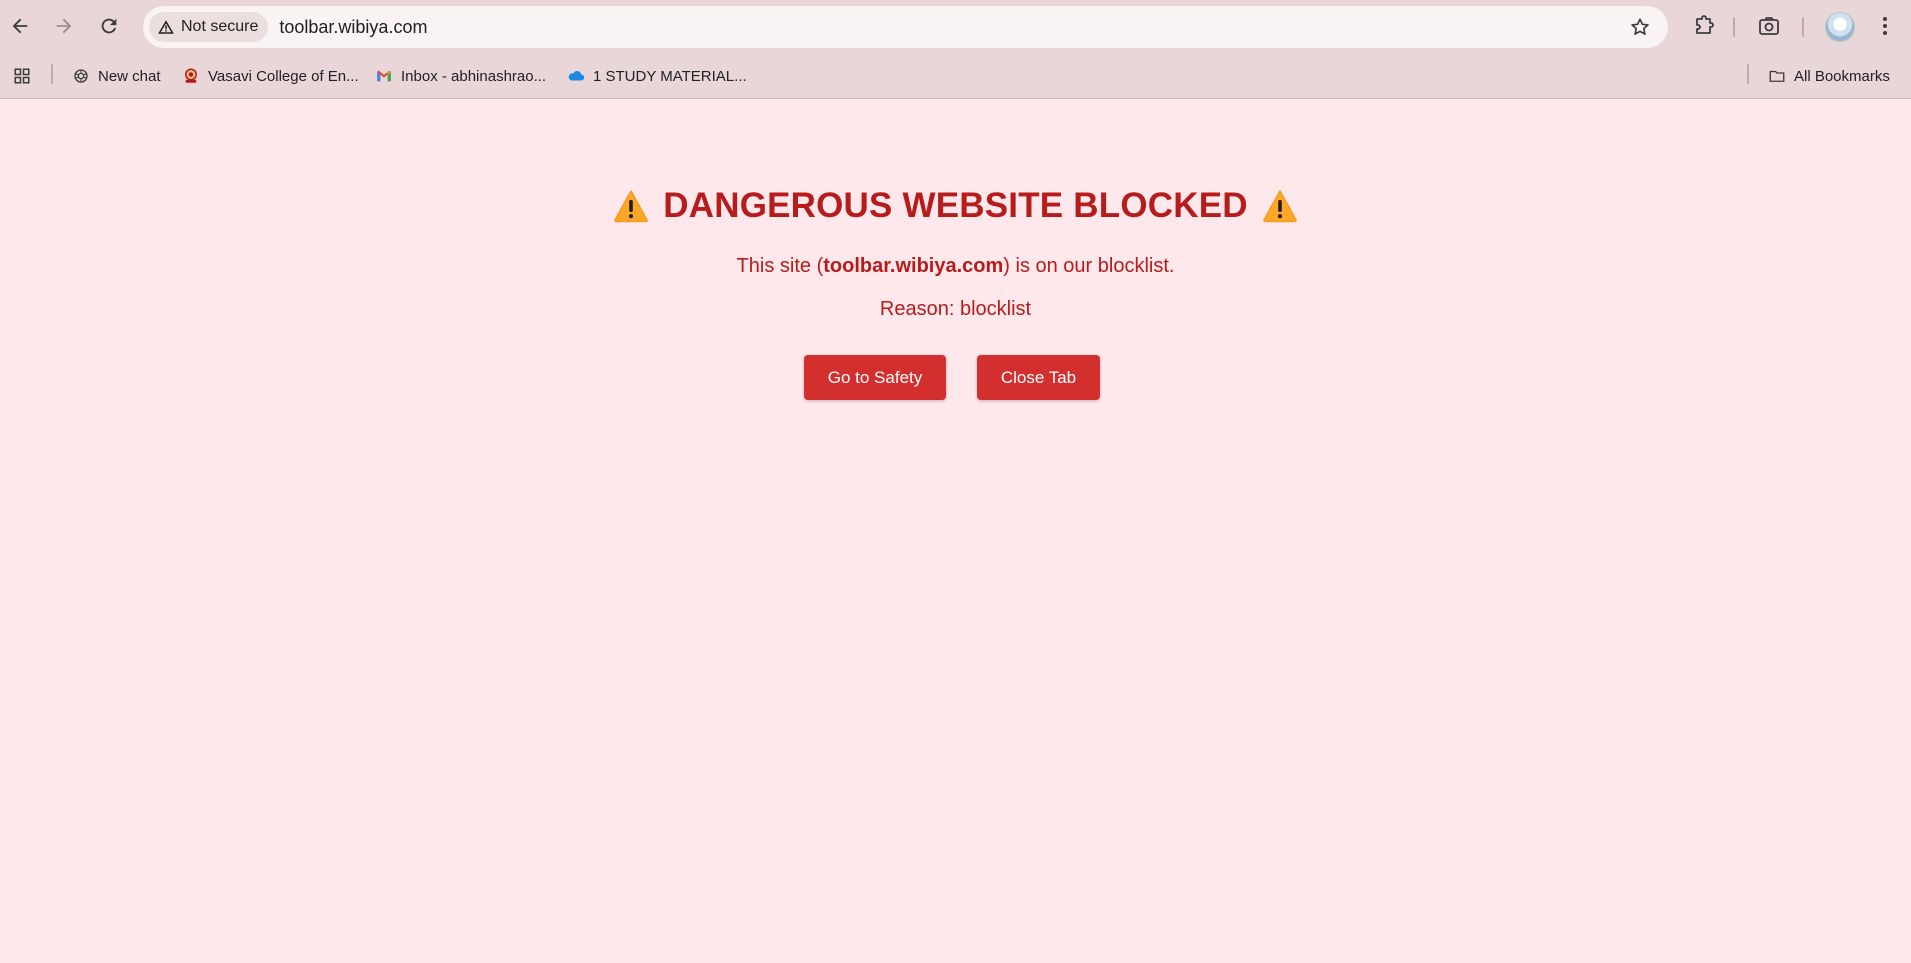 The width and height of the screenshot is (1911, 963). I want to click on kebab-menu-icon, so click(1885, 26).